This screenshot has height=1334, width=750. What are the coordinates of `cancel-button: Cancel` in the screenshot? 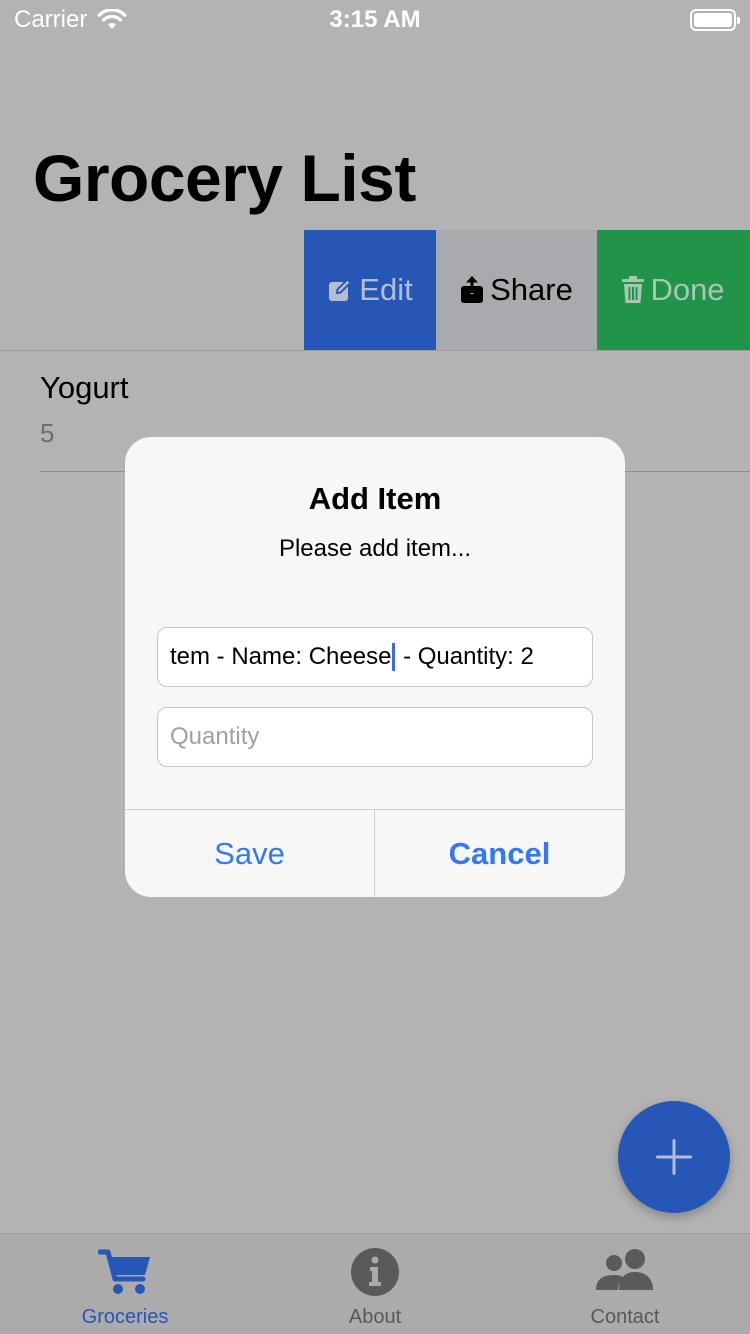 It's located at (499, 853).